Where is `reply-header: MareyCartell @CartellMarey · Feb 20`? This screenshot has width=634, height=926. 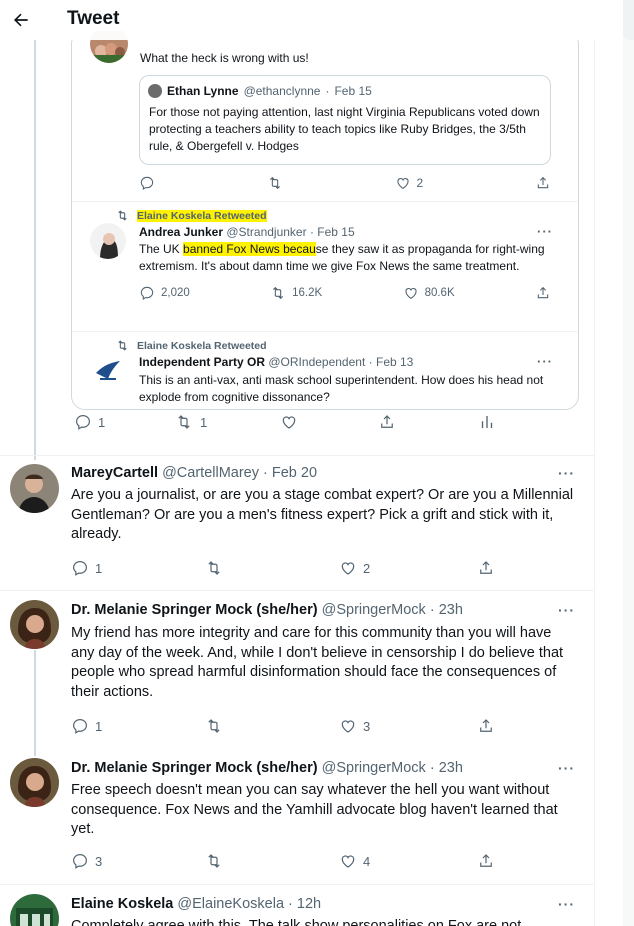 reply-header: MareyCartell @CartellMarey · Feb 20 is located at coordinates (194, 473).